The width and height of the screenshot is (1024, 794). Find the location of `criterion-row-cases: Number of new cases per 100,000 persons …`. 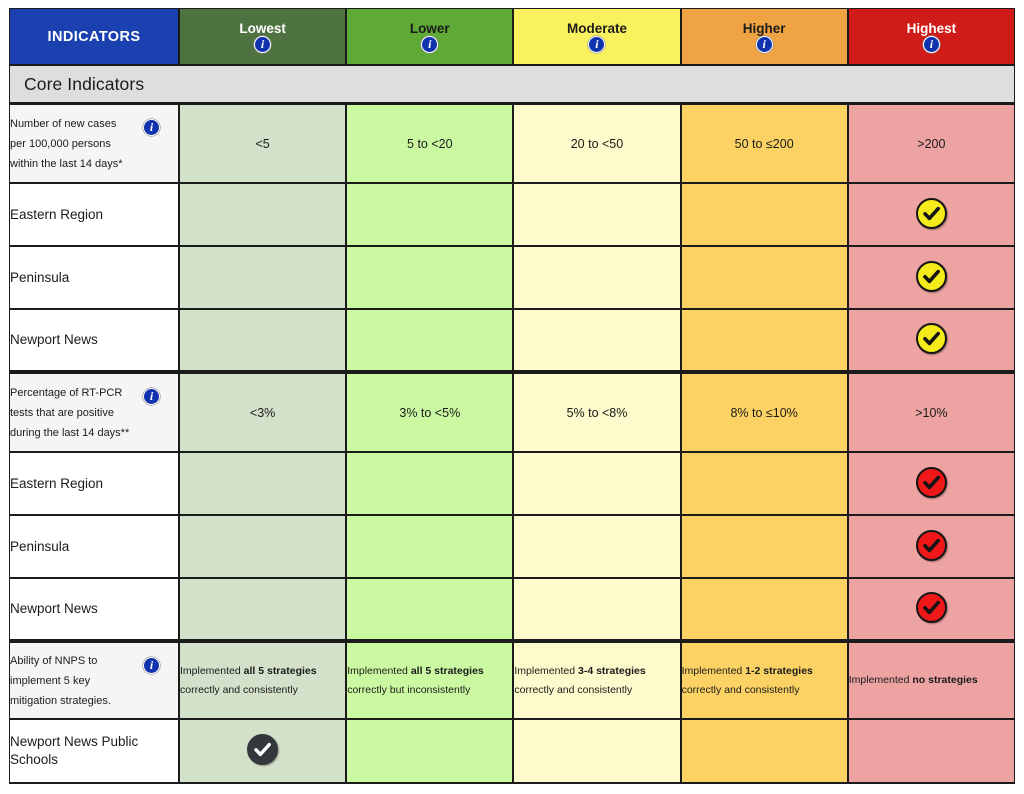

criterion-row-cases: Number of new cases per 100,000 persons … is located at coordinates (512, 143).